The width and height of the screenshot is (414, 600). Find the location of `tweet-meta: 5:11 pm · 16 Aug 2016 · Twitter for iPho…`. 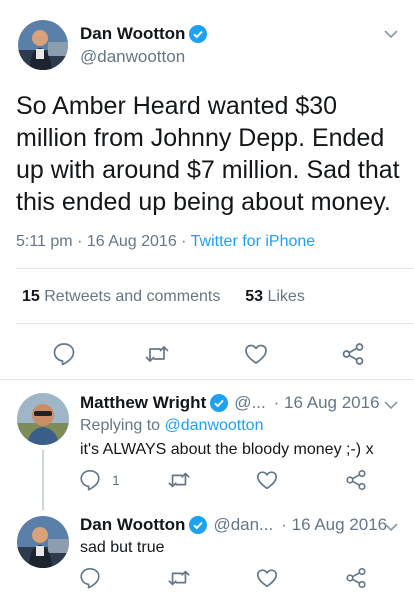

tweet-meta: 5:11 pm · 16 Aug 2016 · Twitter for iPho… is located at coordinates (165, 242).